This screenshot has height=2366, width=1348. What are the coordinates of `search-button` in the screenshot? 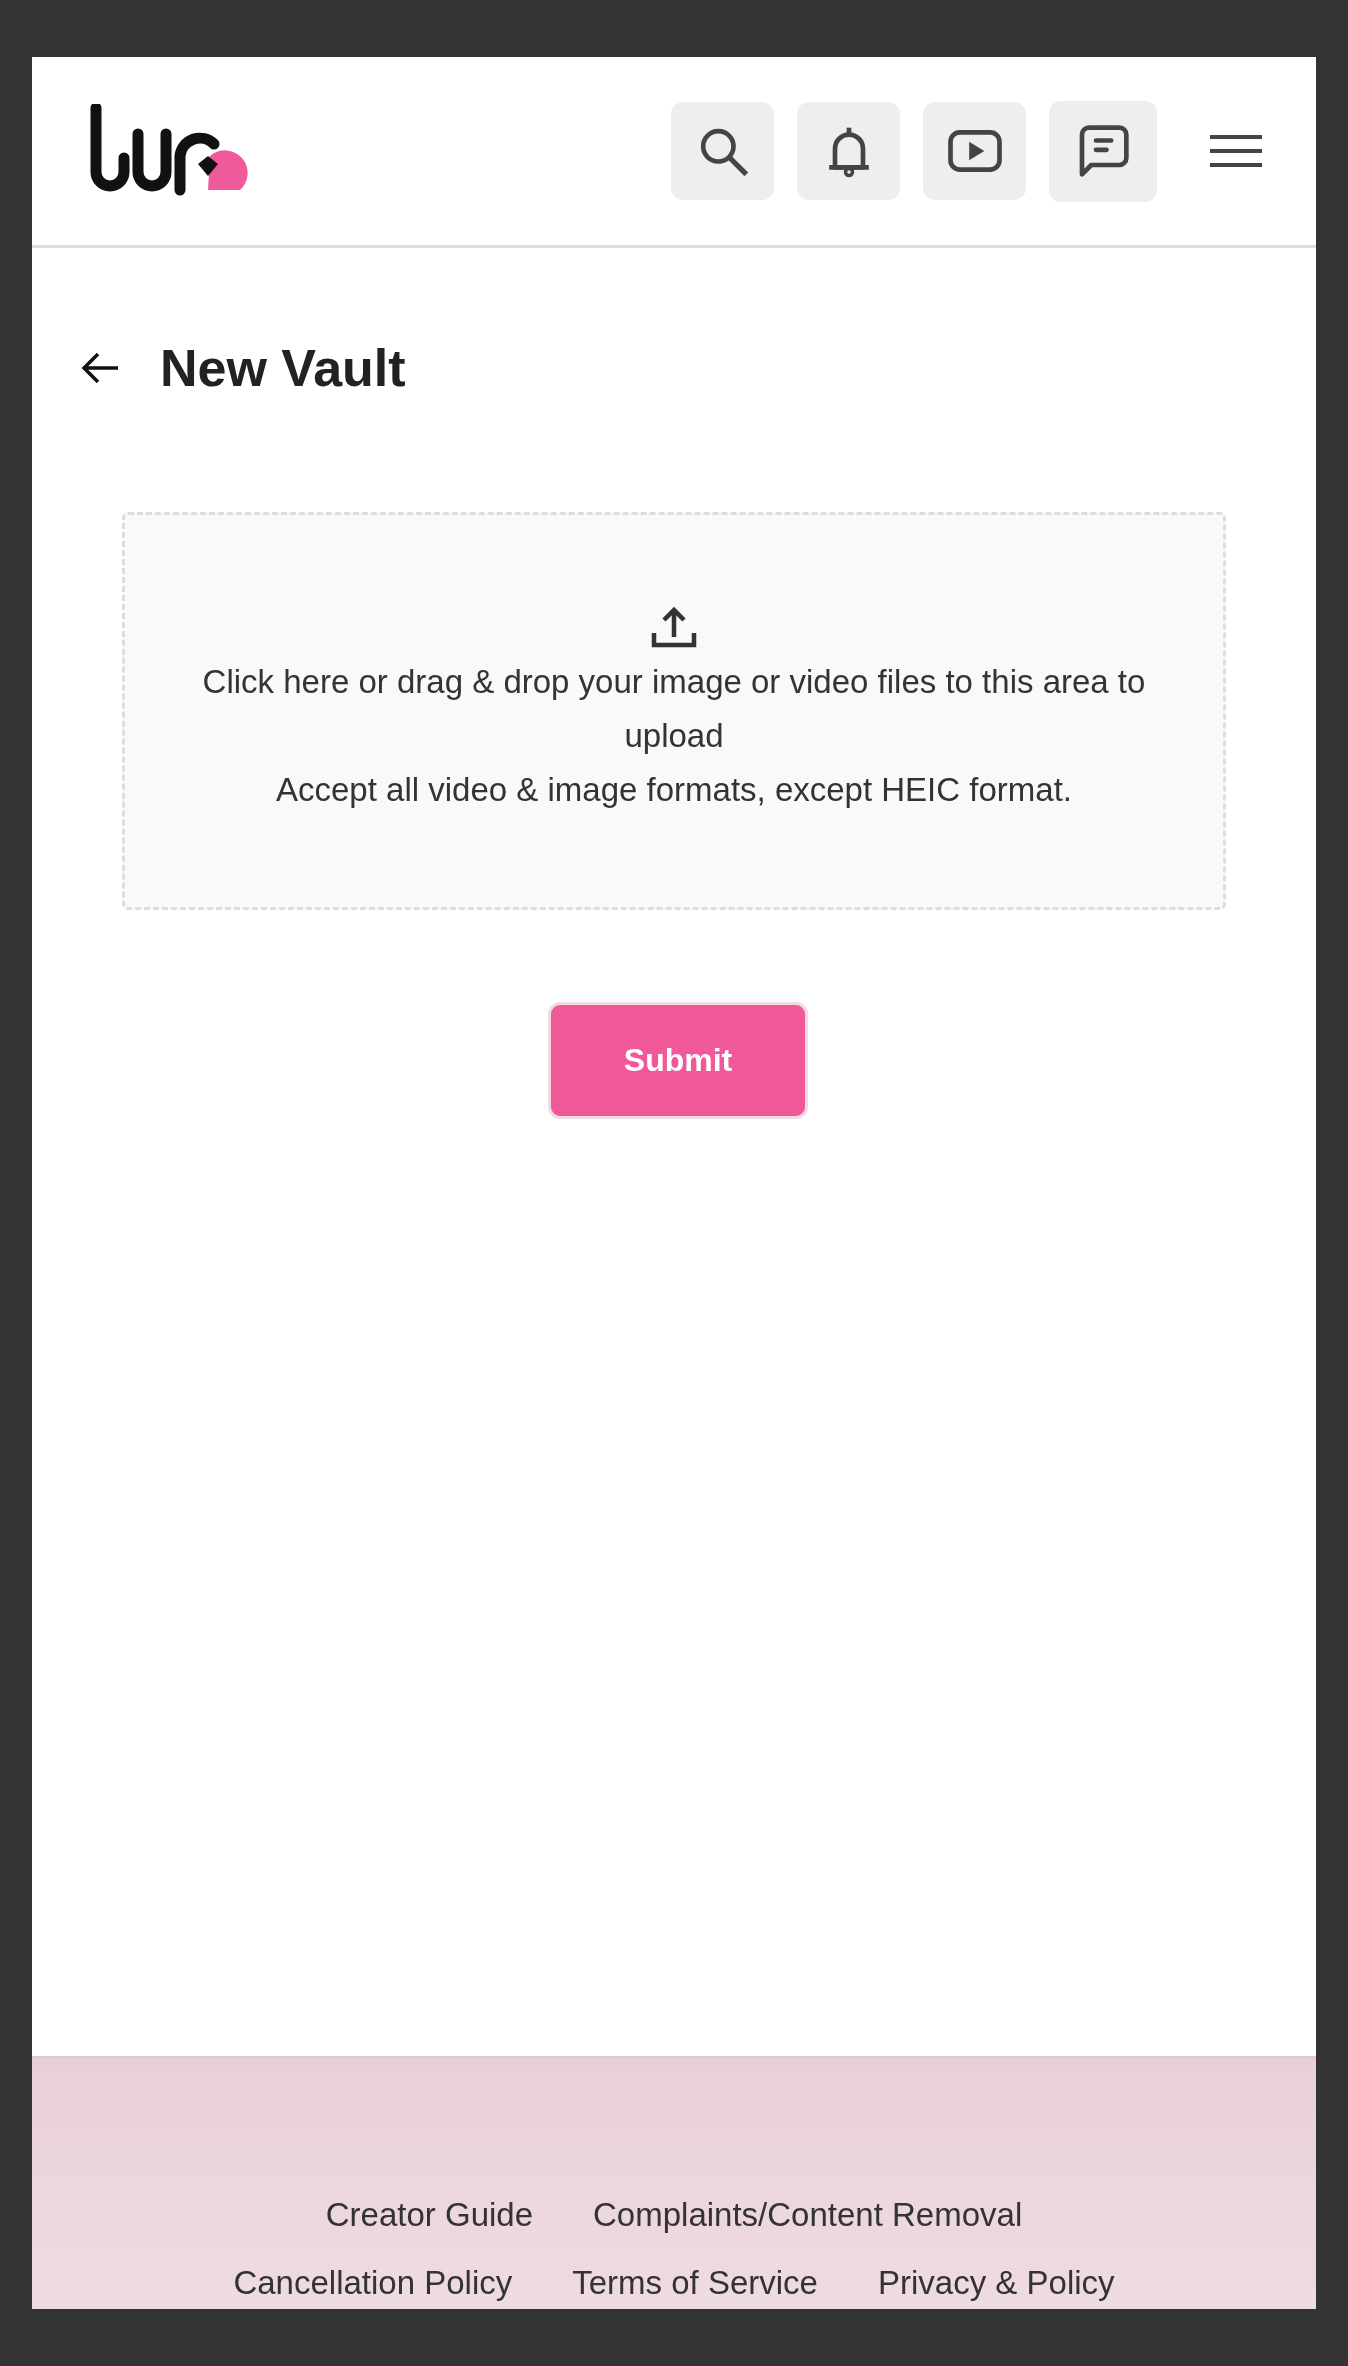 It's located at (722, 151).